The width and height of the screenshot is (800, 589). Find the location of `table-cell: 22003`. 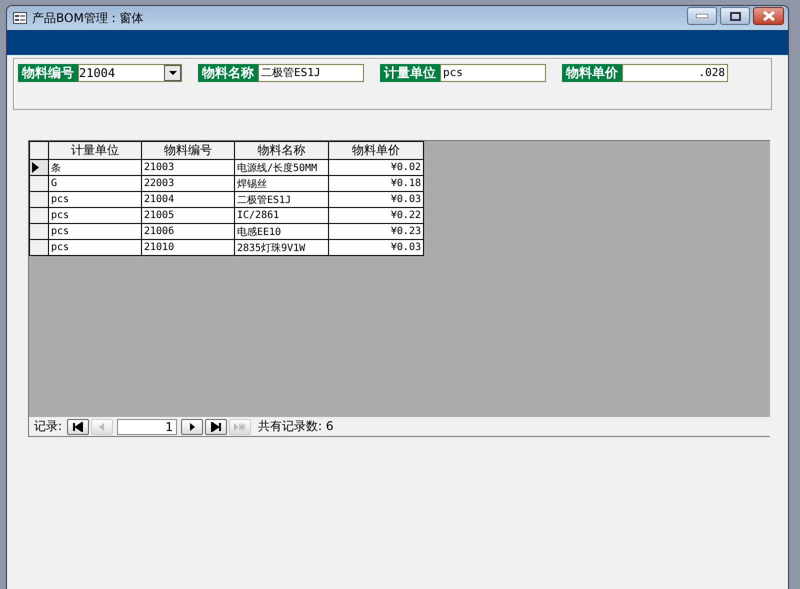

table-cell: 22003 is located at coordinates (188, 184).